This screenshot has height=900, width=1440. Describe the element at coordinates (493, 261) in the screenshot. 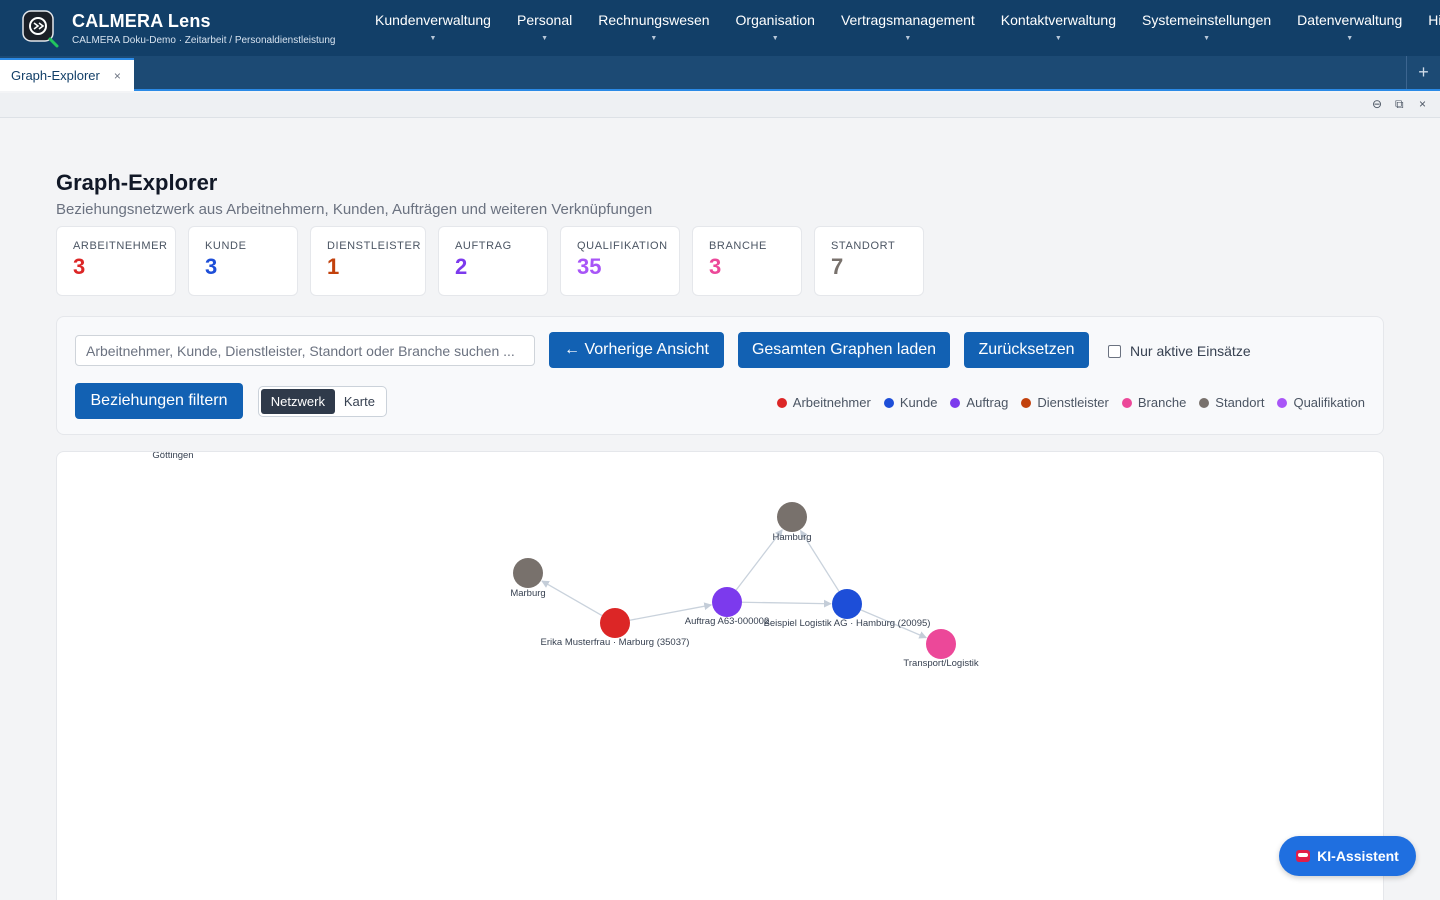

I see `stat-card-auftrag: AUFTRAG 2` at that location.